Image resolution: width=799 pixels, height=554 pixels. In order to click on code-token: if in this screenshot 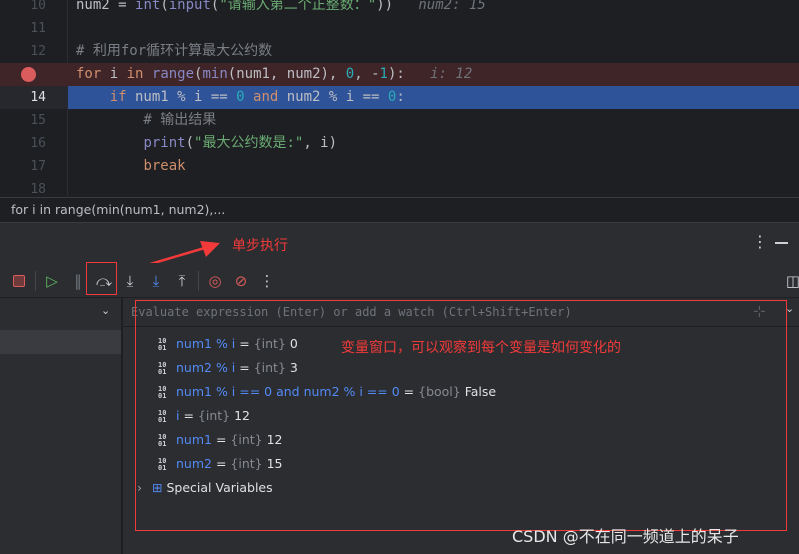, I will do `click(118, 97)`.